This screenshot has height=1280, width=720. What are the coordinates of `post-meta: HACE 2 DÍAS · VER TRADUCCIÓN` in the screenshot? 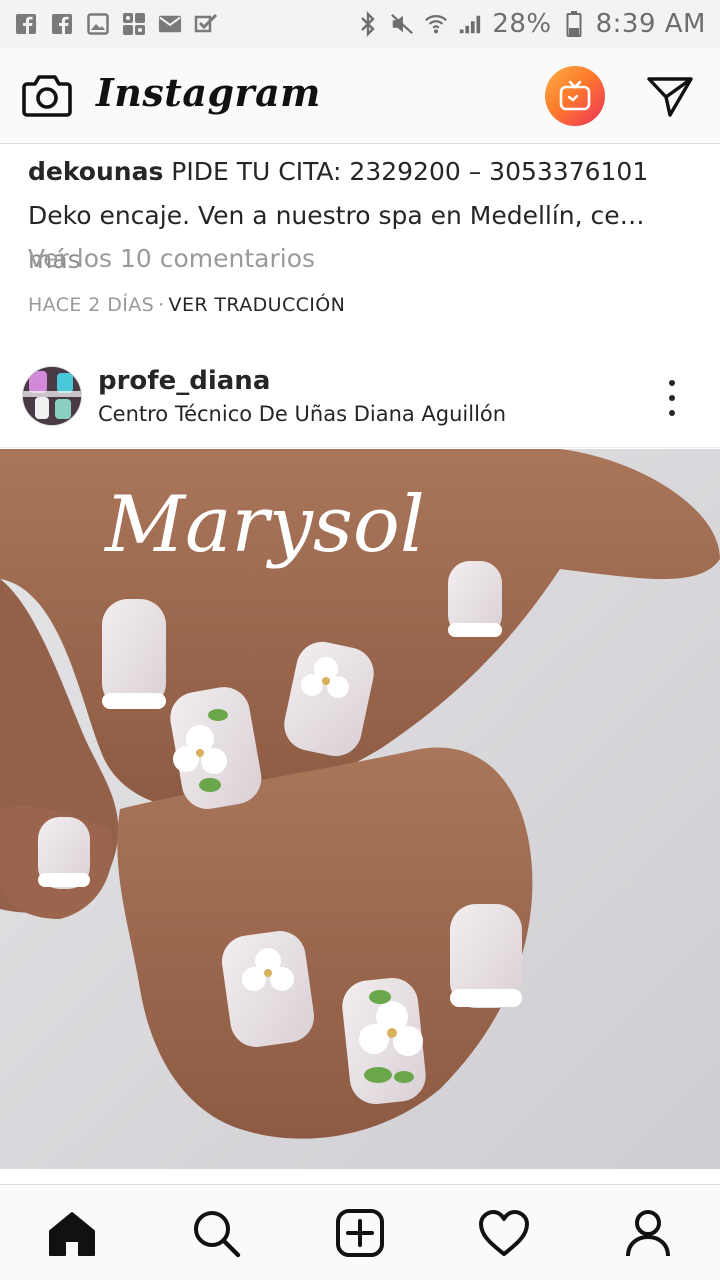 It's located at (186, 305).